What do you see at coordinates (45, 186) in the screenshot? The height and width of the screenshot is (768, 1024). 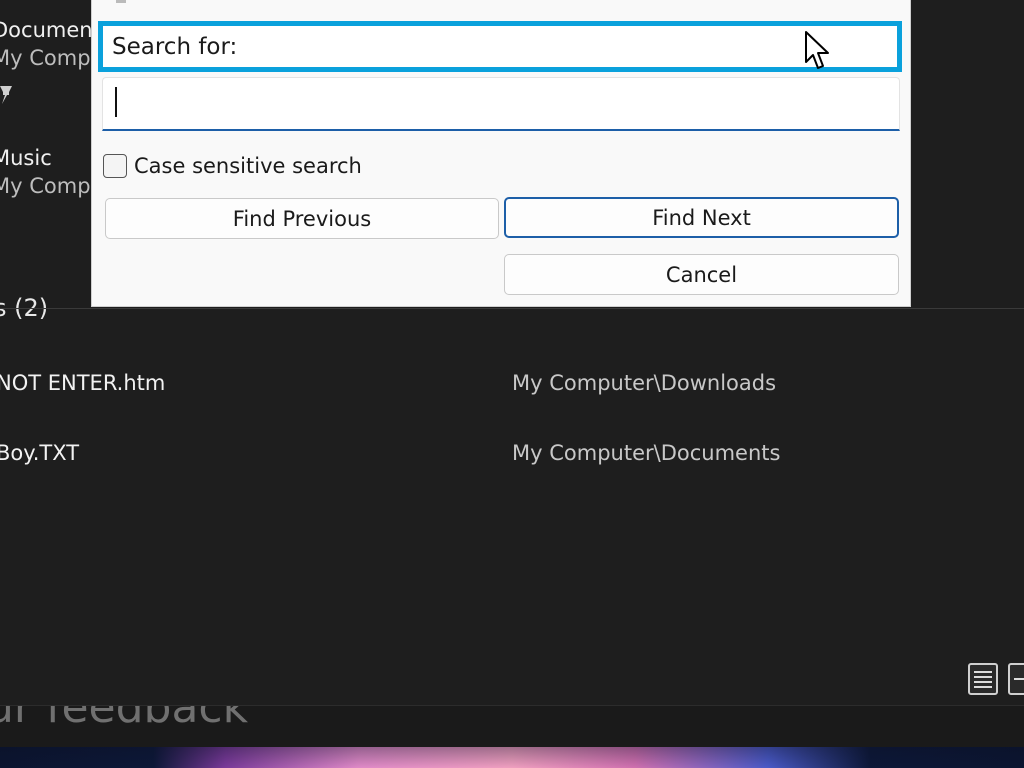 I see `quick-access-music-sub: My Comp` at bounding box center [45, 186].